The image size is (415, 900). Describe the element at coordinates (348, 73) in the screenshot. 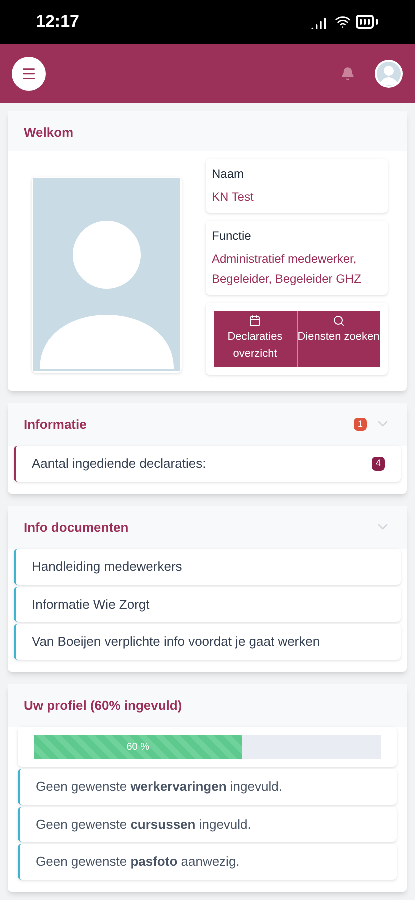

I see `bell-icon` at that location.